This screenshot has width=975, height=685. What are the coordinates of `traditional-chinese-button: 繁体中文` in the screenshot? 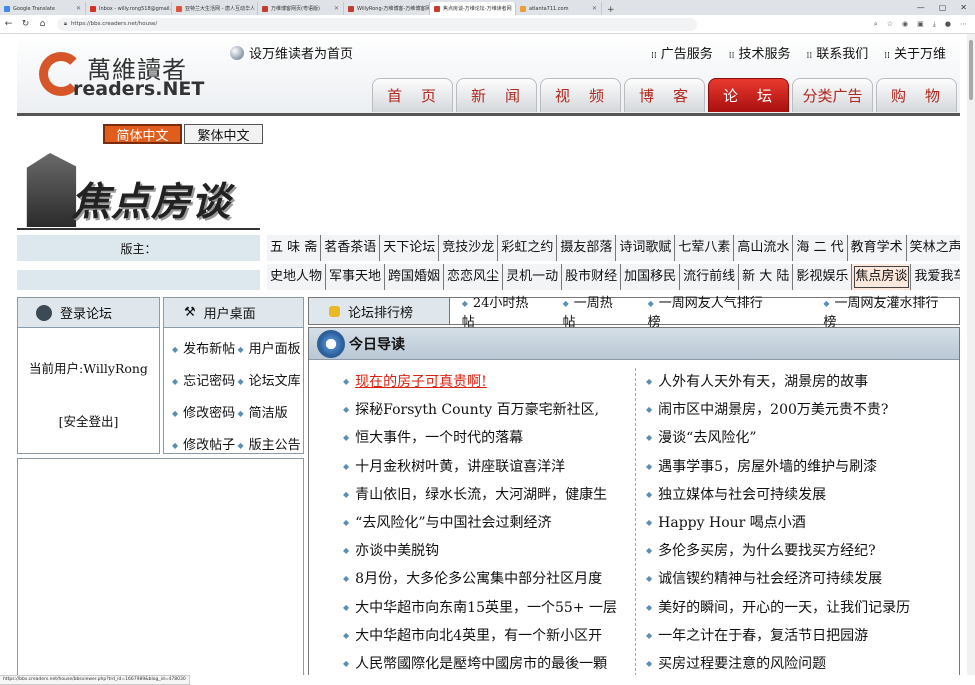 It's located at (223, 134).